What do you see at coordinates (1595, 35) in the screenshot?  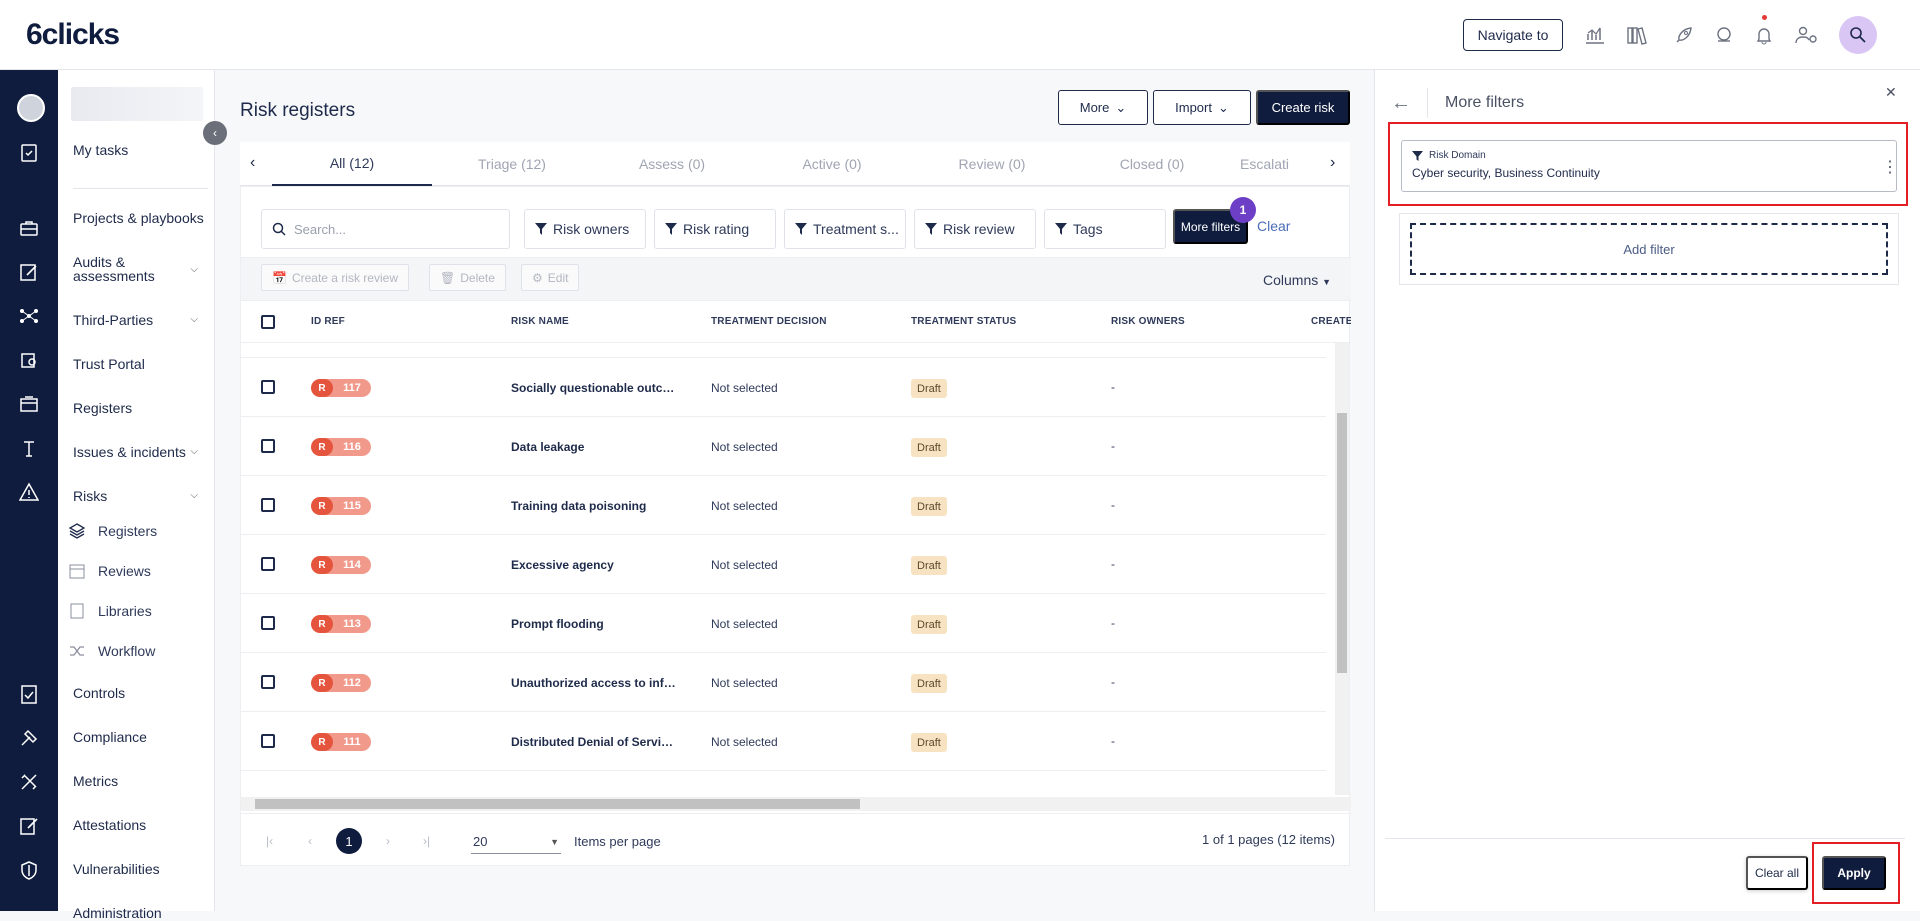 I see `analytics-icon` at bounding box center [1595, 35].